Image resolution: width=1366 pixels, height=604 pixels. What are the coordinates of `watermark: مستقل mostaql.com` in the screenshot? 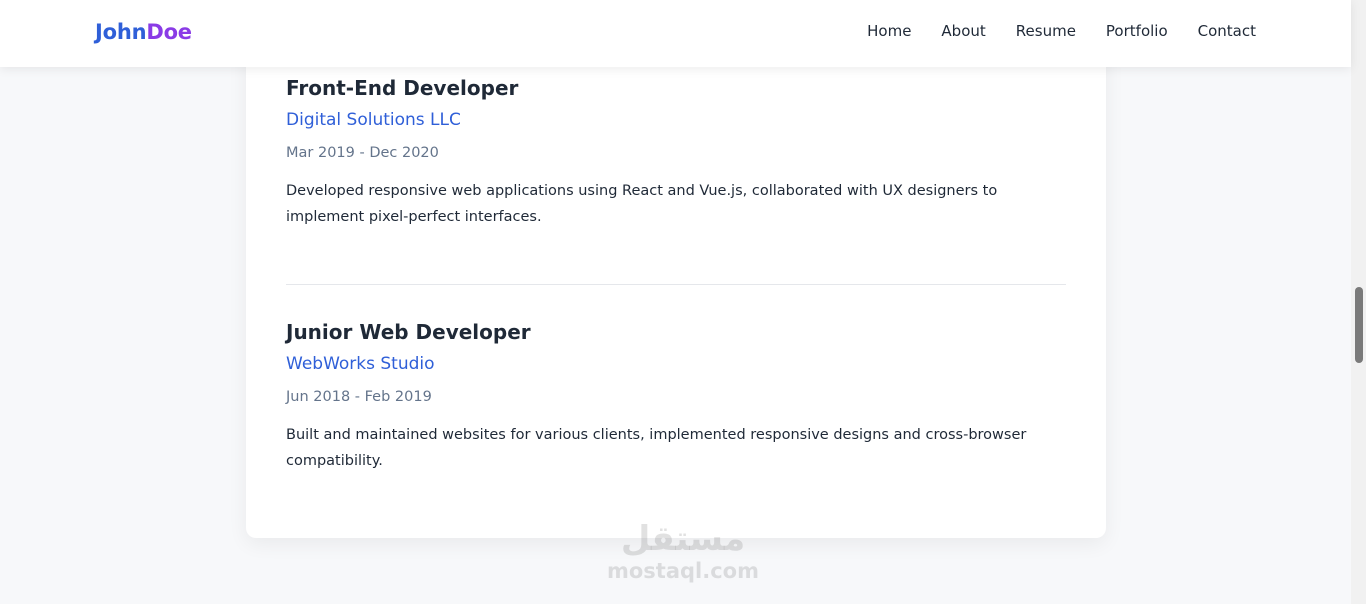 It's located at (683, 550).